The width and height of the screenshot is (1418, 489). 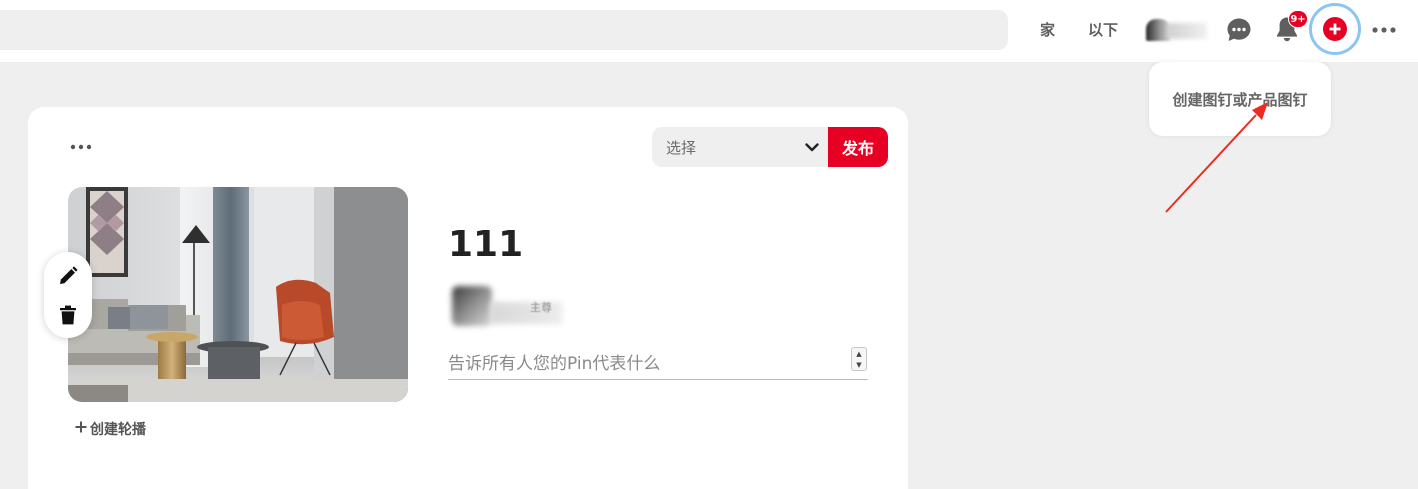 I want to click on spinner-down-icon: ▼, so click(x=858, y=365).